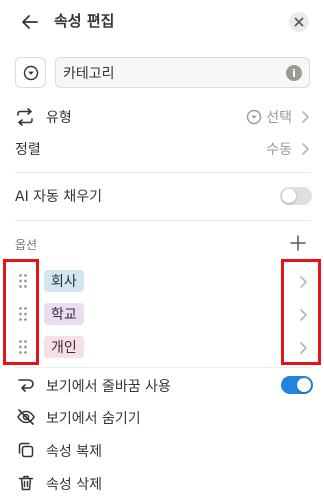 Image resolution: width=324 pixels, height=501 pixels. I want to click on wrap-text-icon, so click(26, 385).